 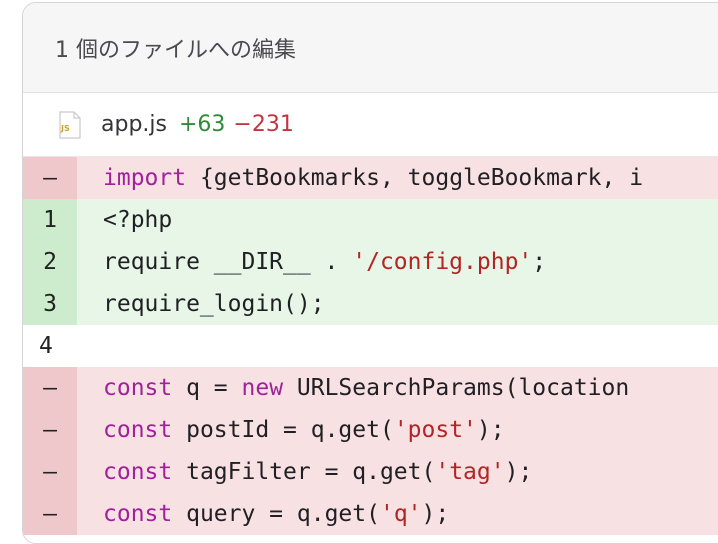 What do you see at coordinates (50, 262) in the screenshot?
I see `line-gutter: 2` at bounding box center [50, 262].